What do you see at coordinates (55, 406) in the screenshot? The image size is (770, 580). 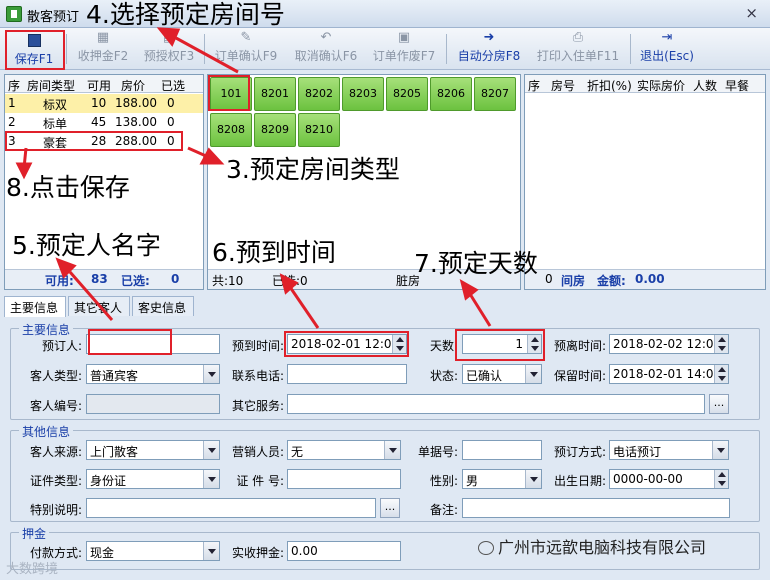 I see `guest-no-label: 客人编号:` at bounding box center [55, 406].